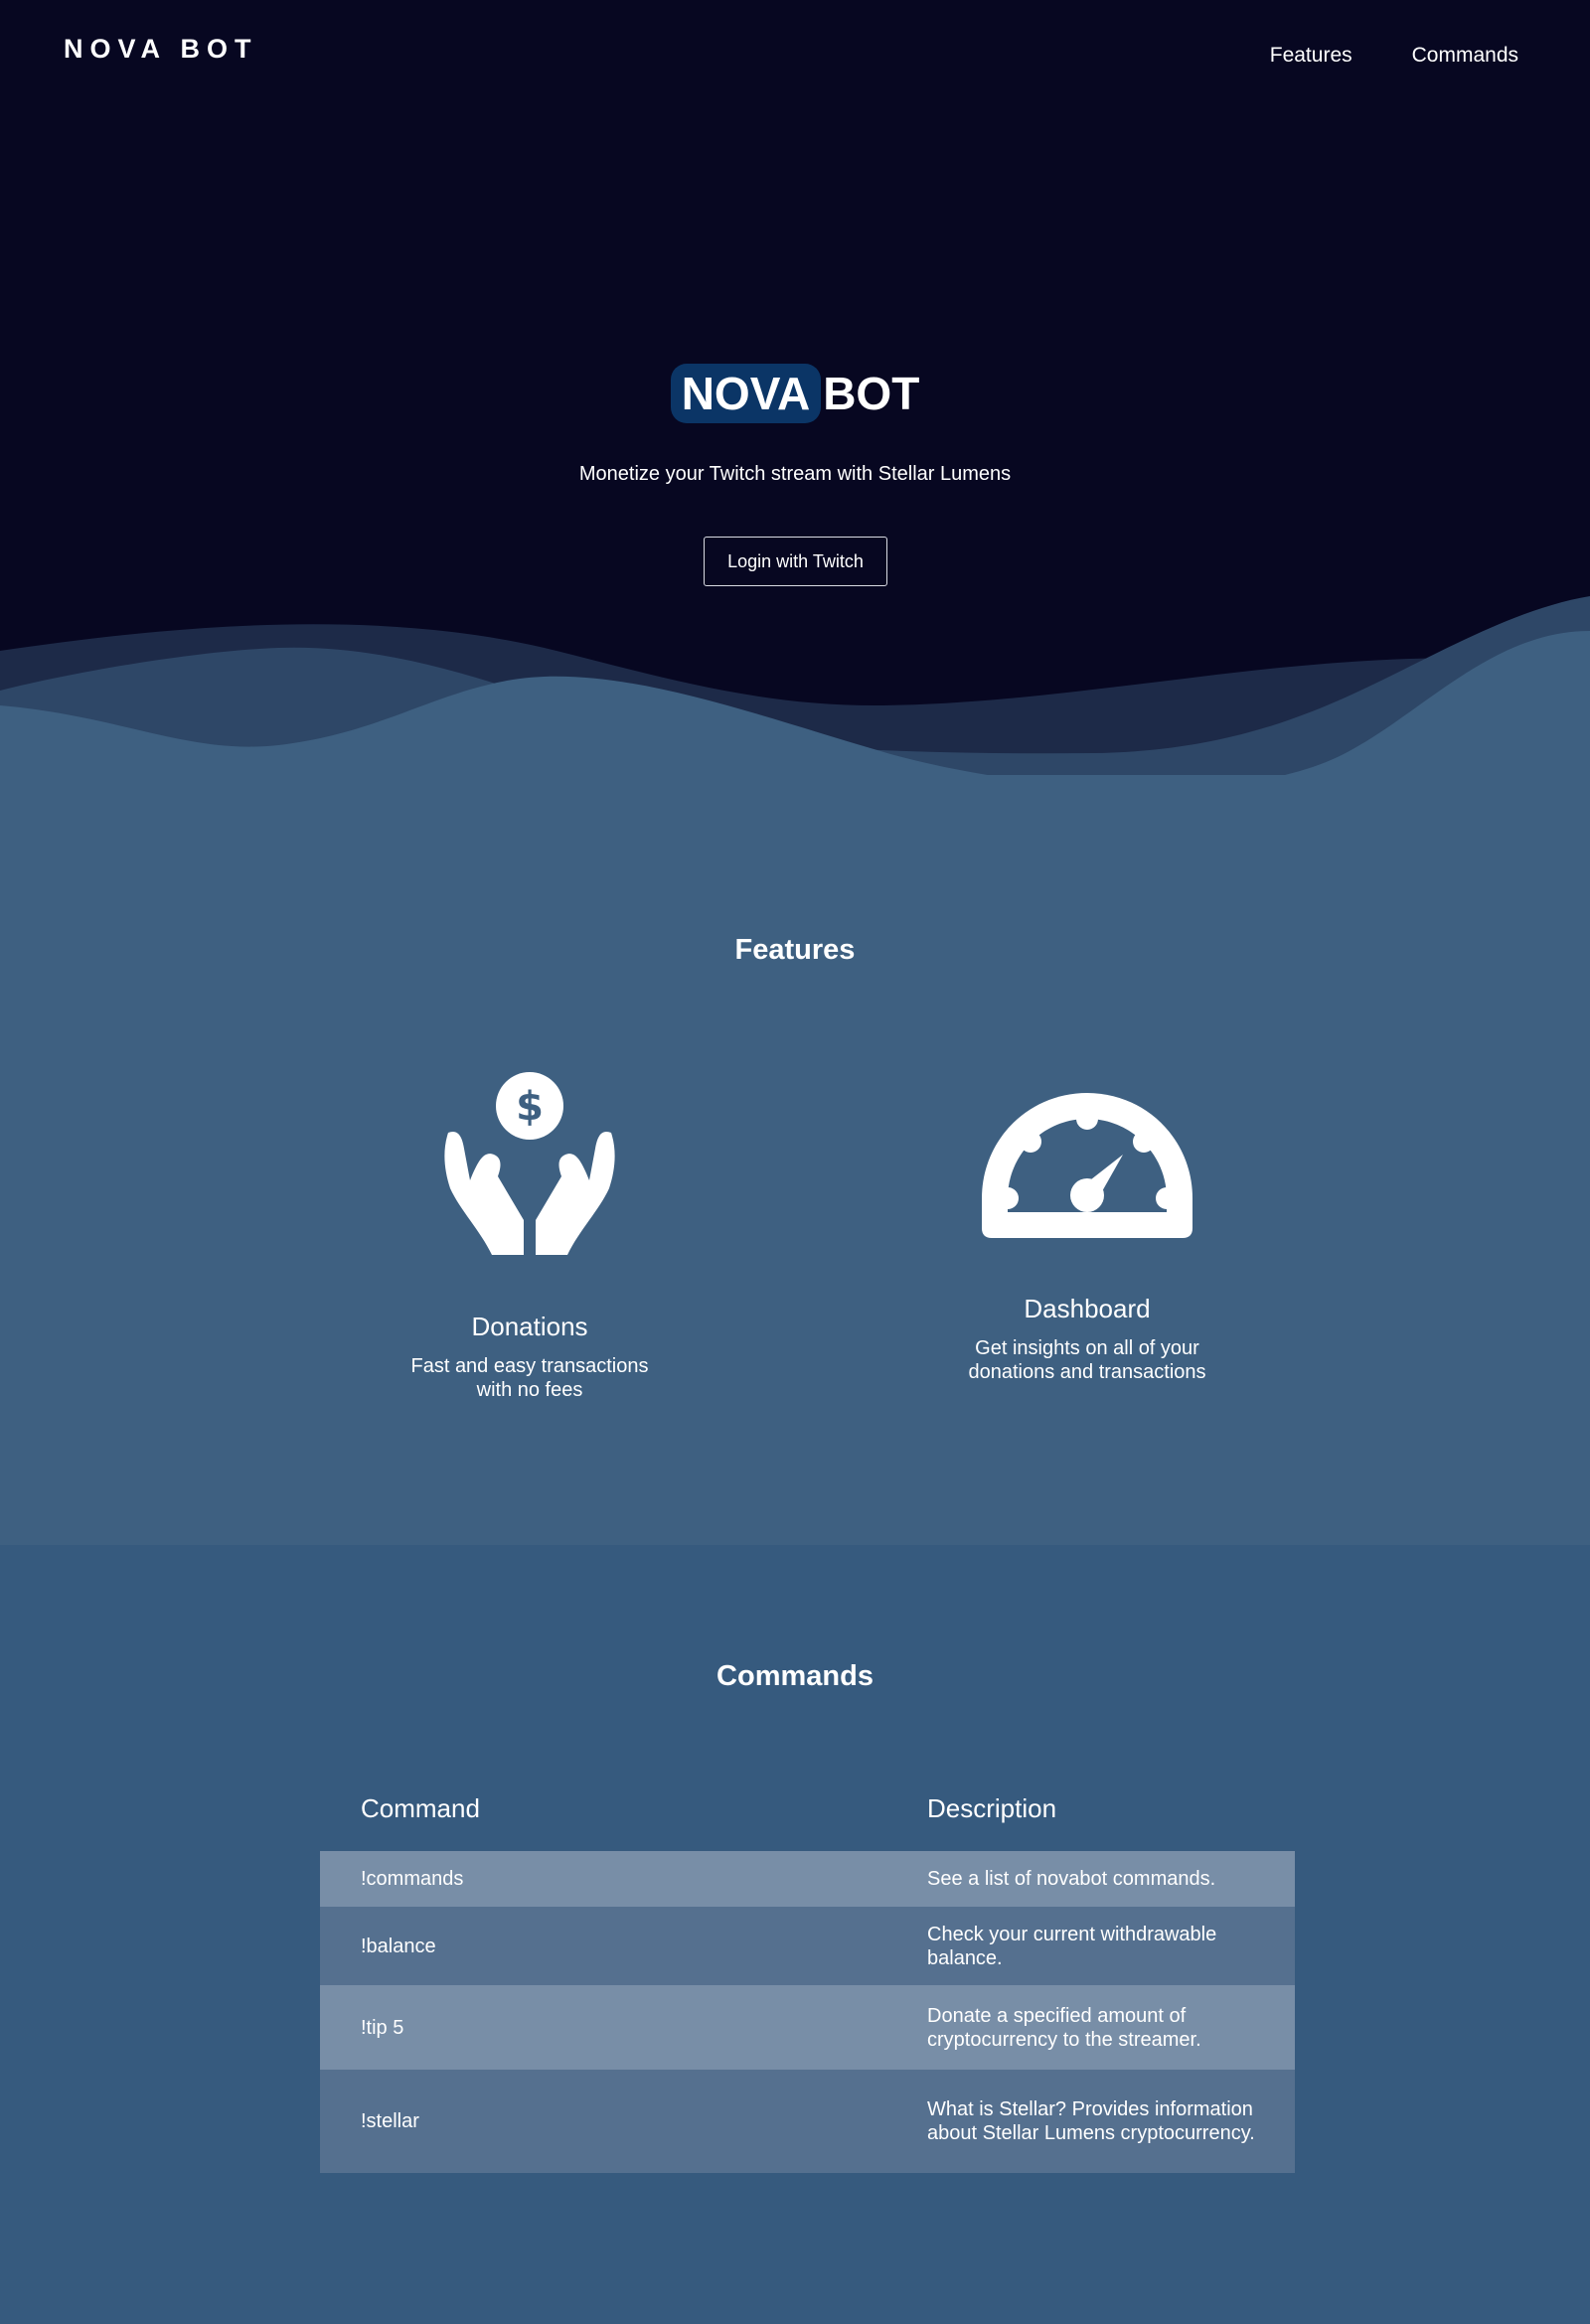 The width and height of the screenshot is (1590, 2324). Describe the element at coordinates (1465, 56) in the screenshot. I see `nav-link-commands: Commands` at that location.